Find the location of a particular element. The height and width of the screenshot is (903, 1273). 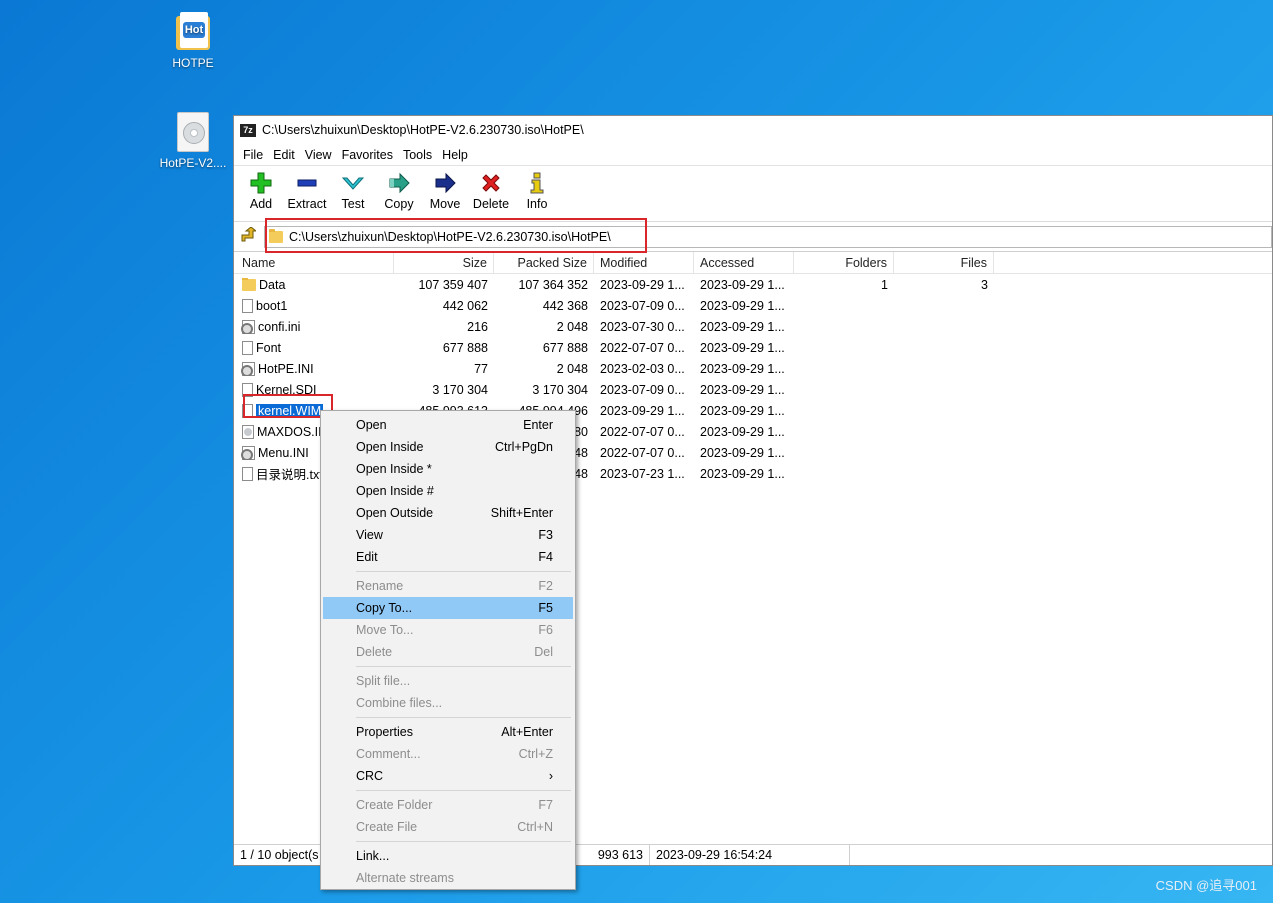

delete-icon is located at coordinates (491, 183).